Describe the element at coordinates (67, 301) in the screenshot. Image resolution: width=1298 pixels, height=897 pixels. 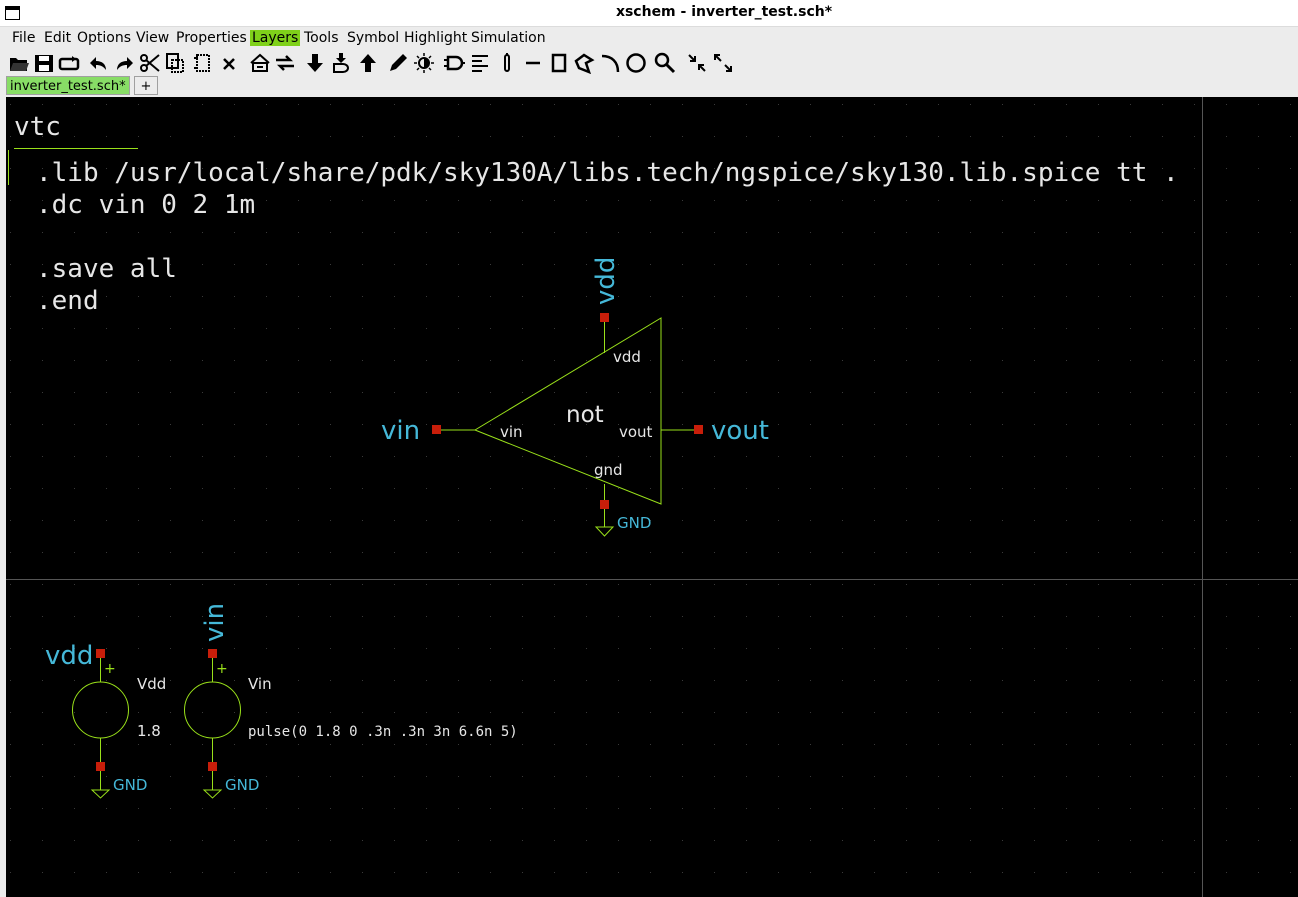
I see `code-line-5: .end` at that location.